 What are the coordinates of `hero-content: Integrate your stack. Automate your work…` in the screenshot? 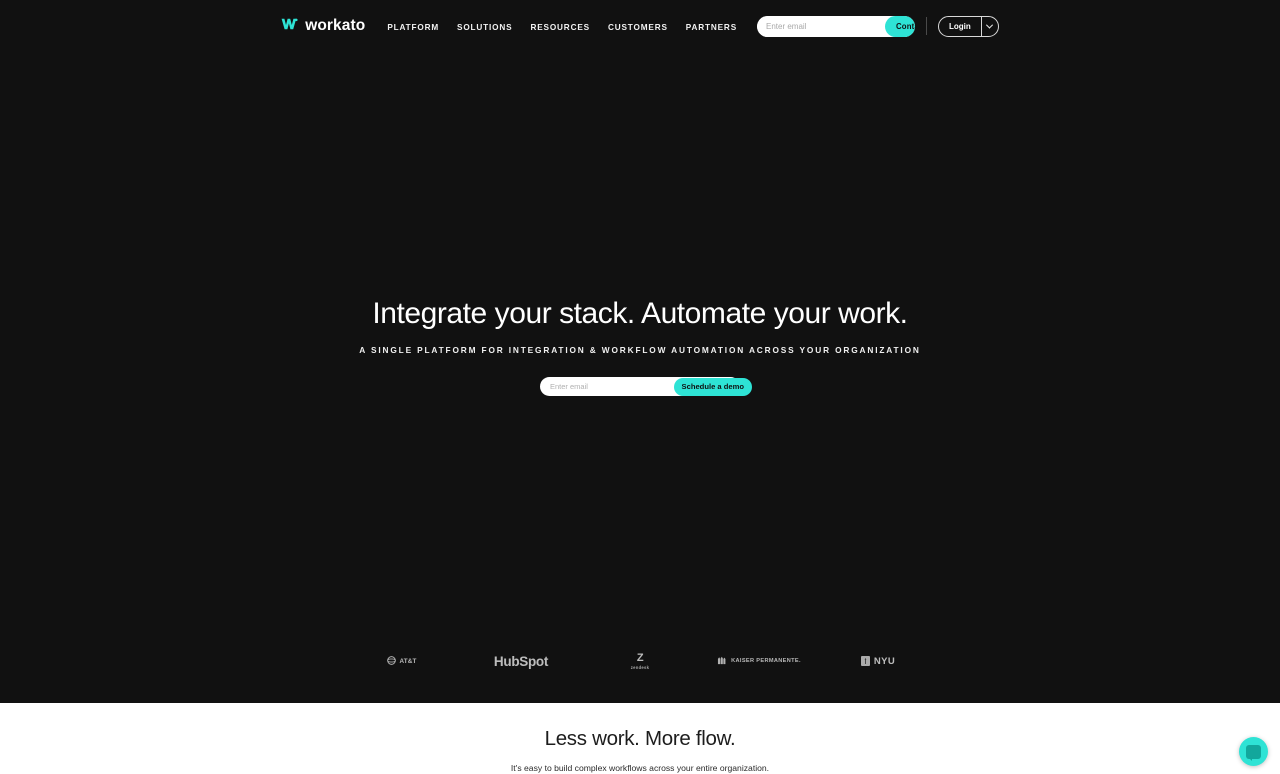 It's located at (640, 346).